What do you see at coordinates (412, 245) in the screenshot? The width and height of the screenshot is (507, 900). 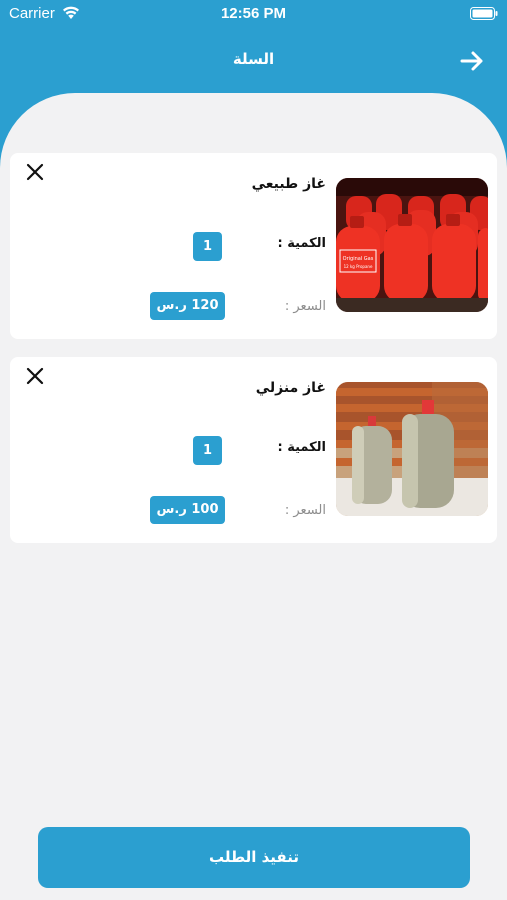 I see `product-image: Original Gas 12 kg Propane` at bounding box center [412, 245].